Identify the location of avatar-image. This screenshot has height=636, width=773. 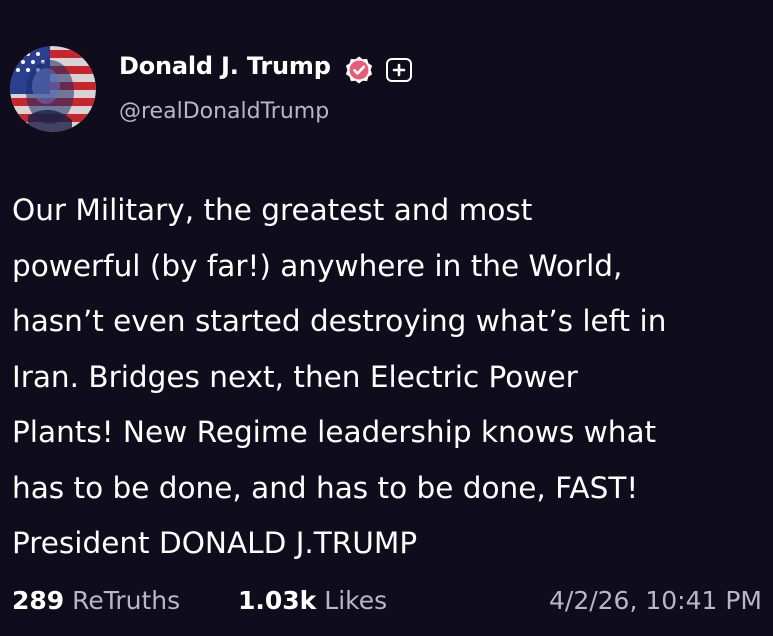
(53, 89).